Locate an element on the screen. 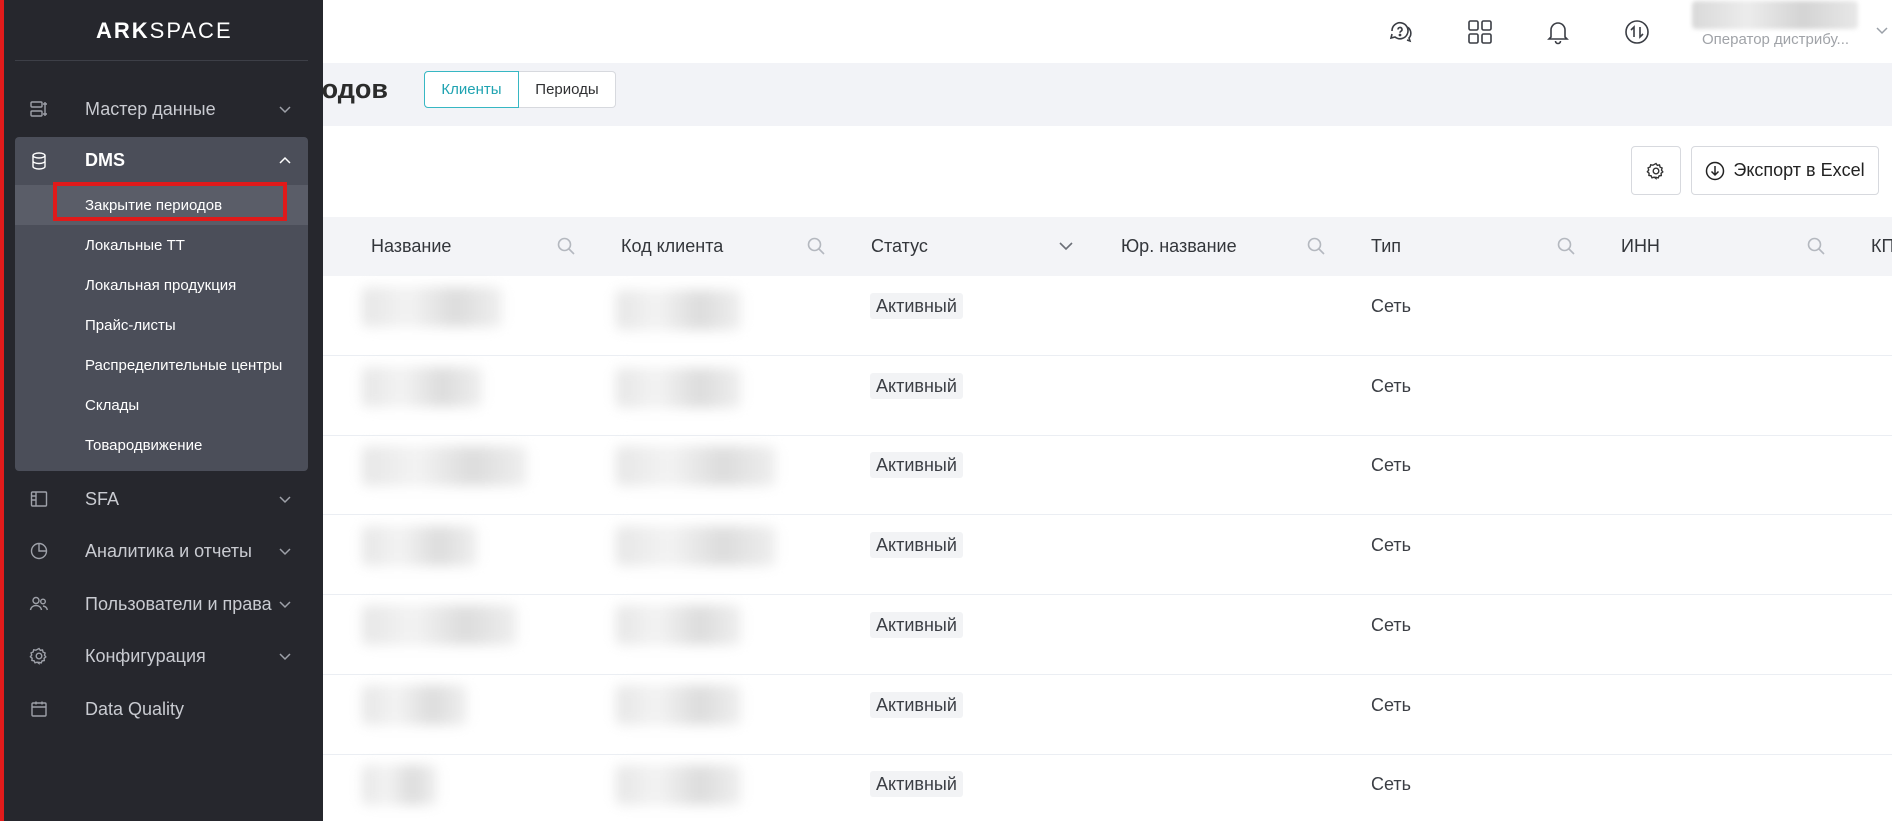 The height and width of the screenshot is (821, 1892). sidebar-item-label: Пользователи и права is located at coordinates (178, 603).